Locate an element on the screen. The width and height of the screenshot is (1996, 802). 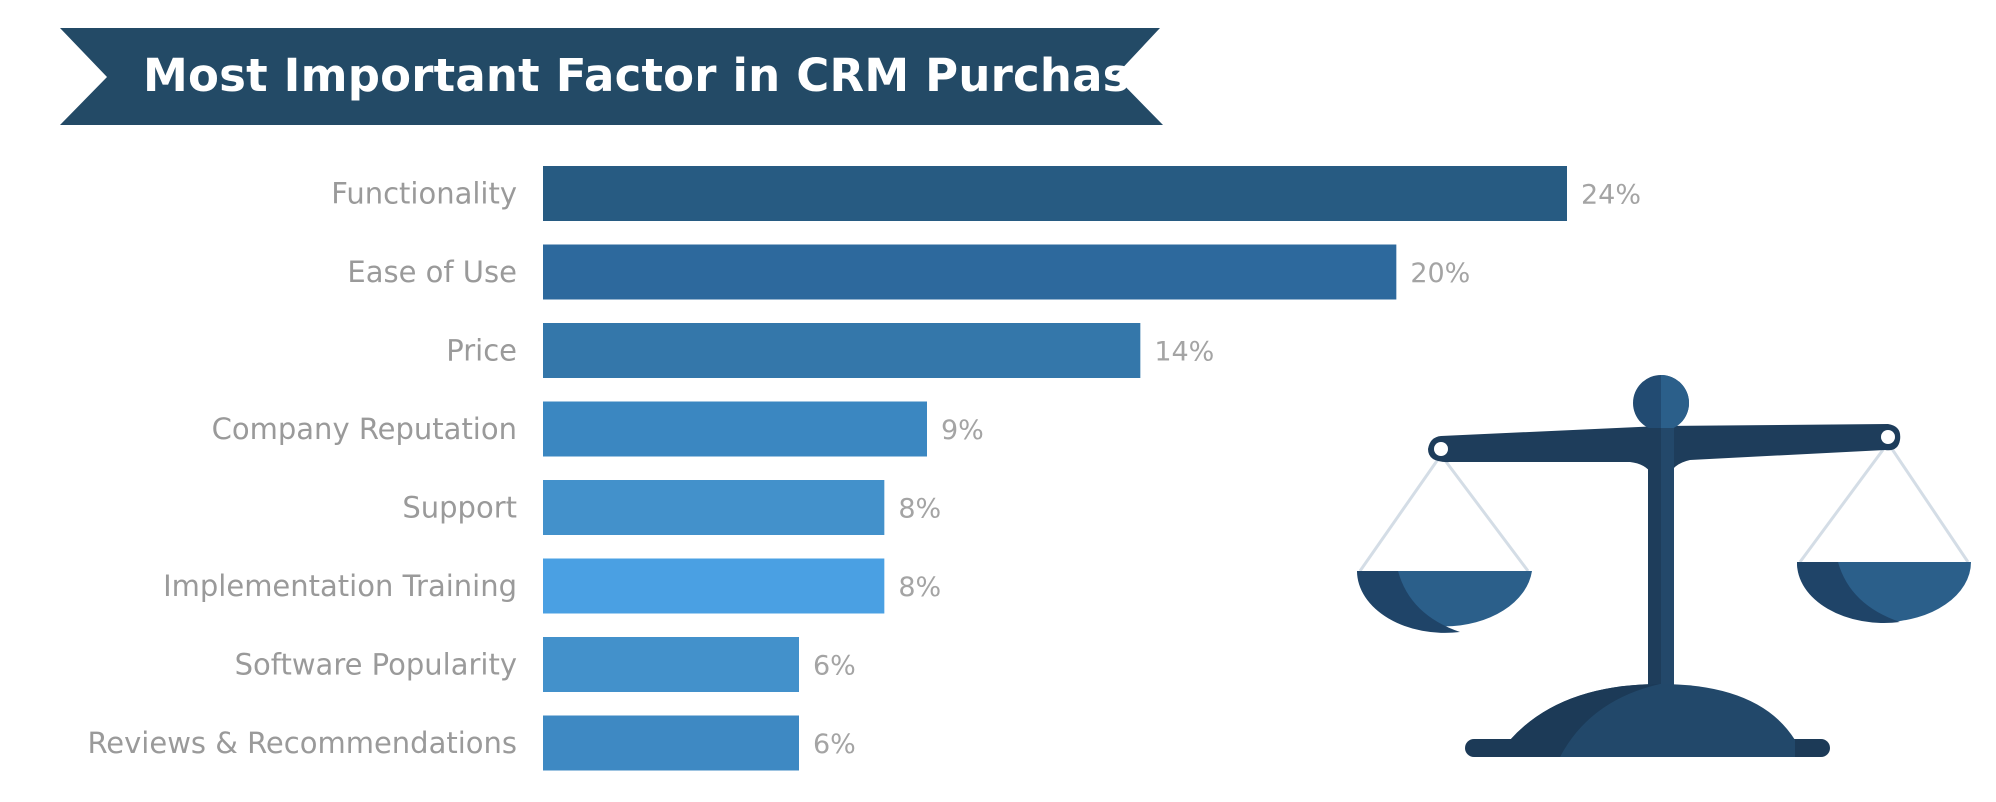
scale-left-ring is located at coordinates (1441, 449).